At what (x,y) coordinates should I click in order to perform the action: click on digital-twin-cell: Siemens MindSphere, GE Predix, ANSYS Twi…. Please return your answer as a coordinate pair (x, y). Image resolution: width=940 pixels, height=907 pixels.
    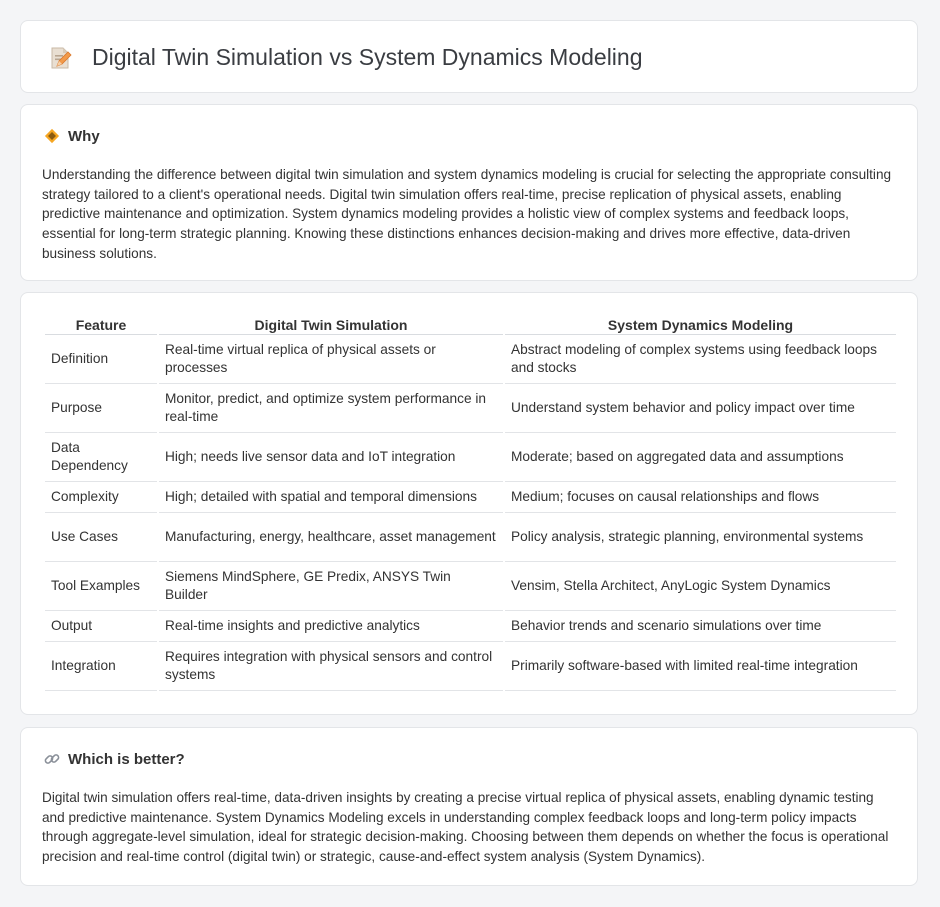
    Looking at the image, I should click on (331, 586).